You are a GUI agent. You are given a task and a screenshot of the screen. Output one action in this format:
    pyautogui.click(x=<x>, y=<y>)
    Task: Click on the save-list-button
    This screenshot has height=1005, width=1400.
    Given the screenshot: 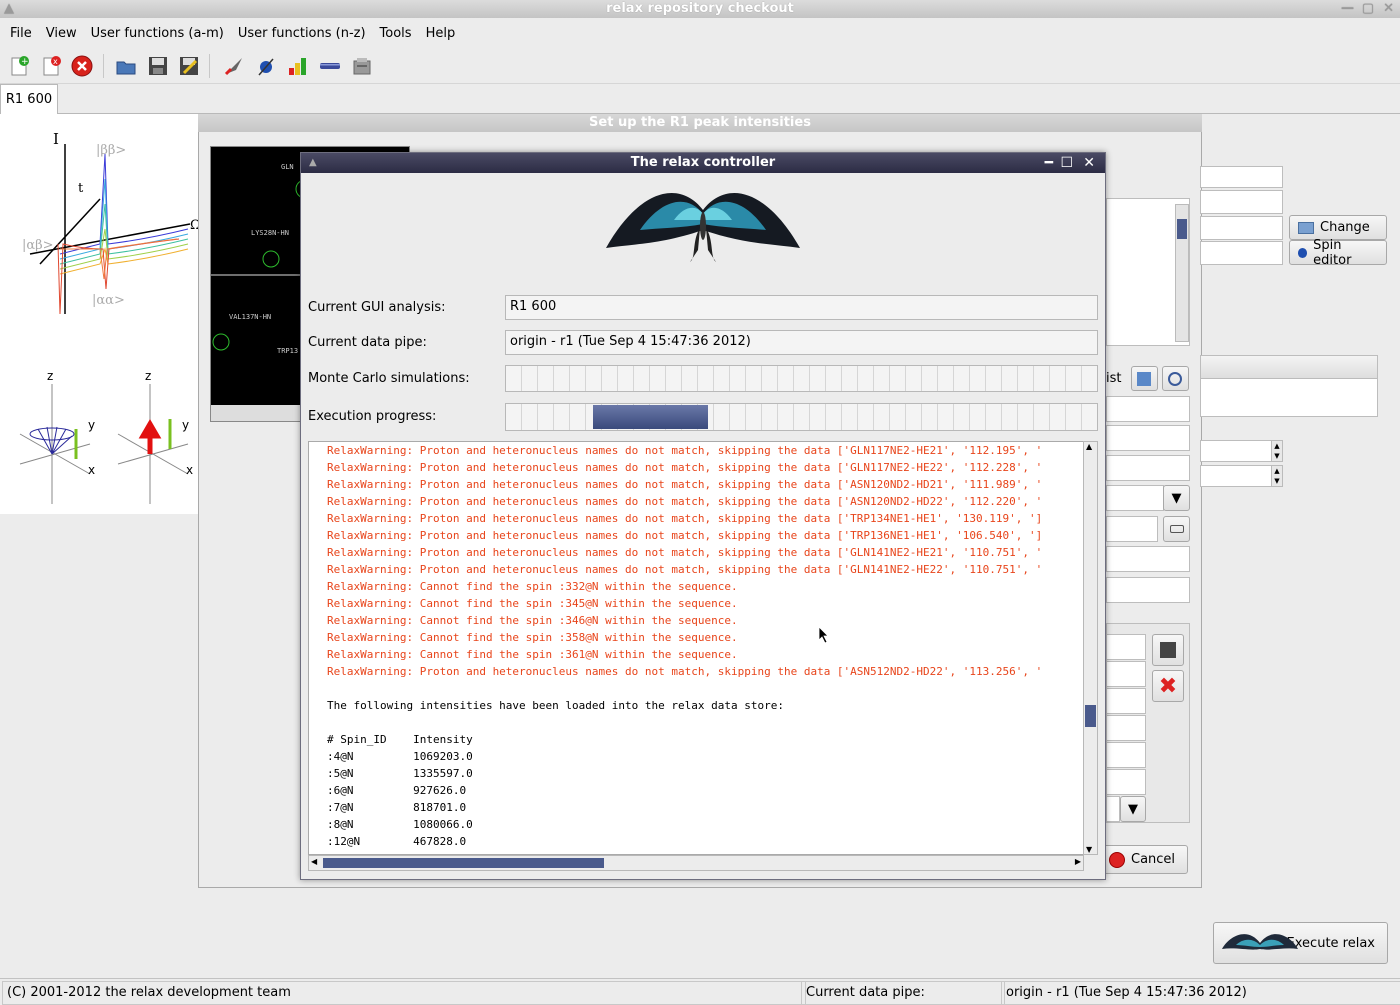 What is the action you would take?
    pyautogui.click(x=1168, y=650)
    